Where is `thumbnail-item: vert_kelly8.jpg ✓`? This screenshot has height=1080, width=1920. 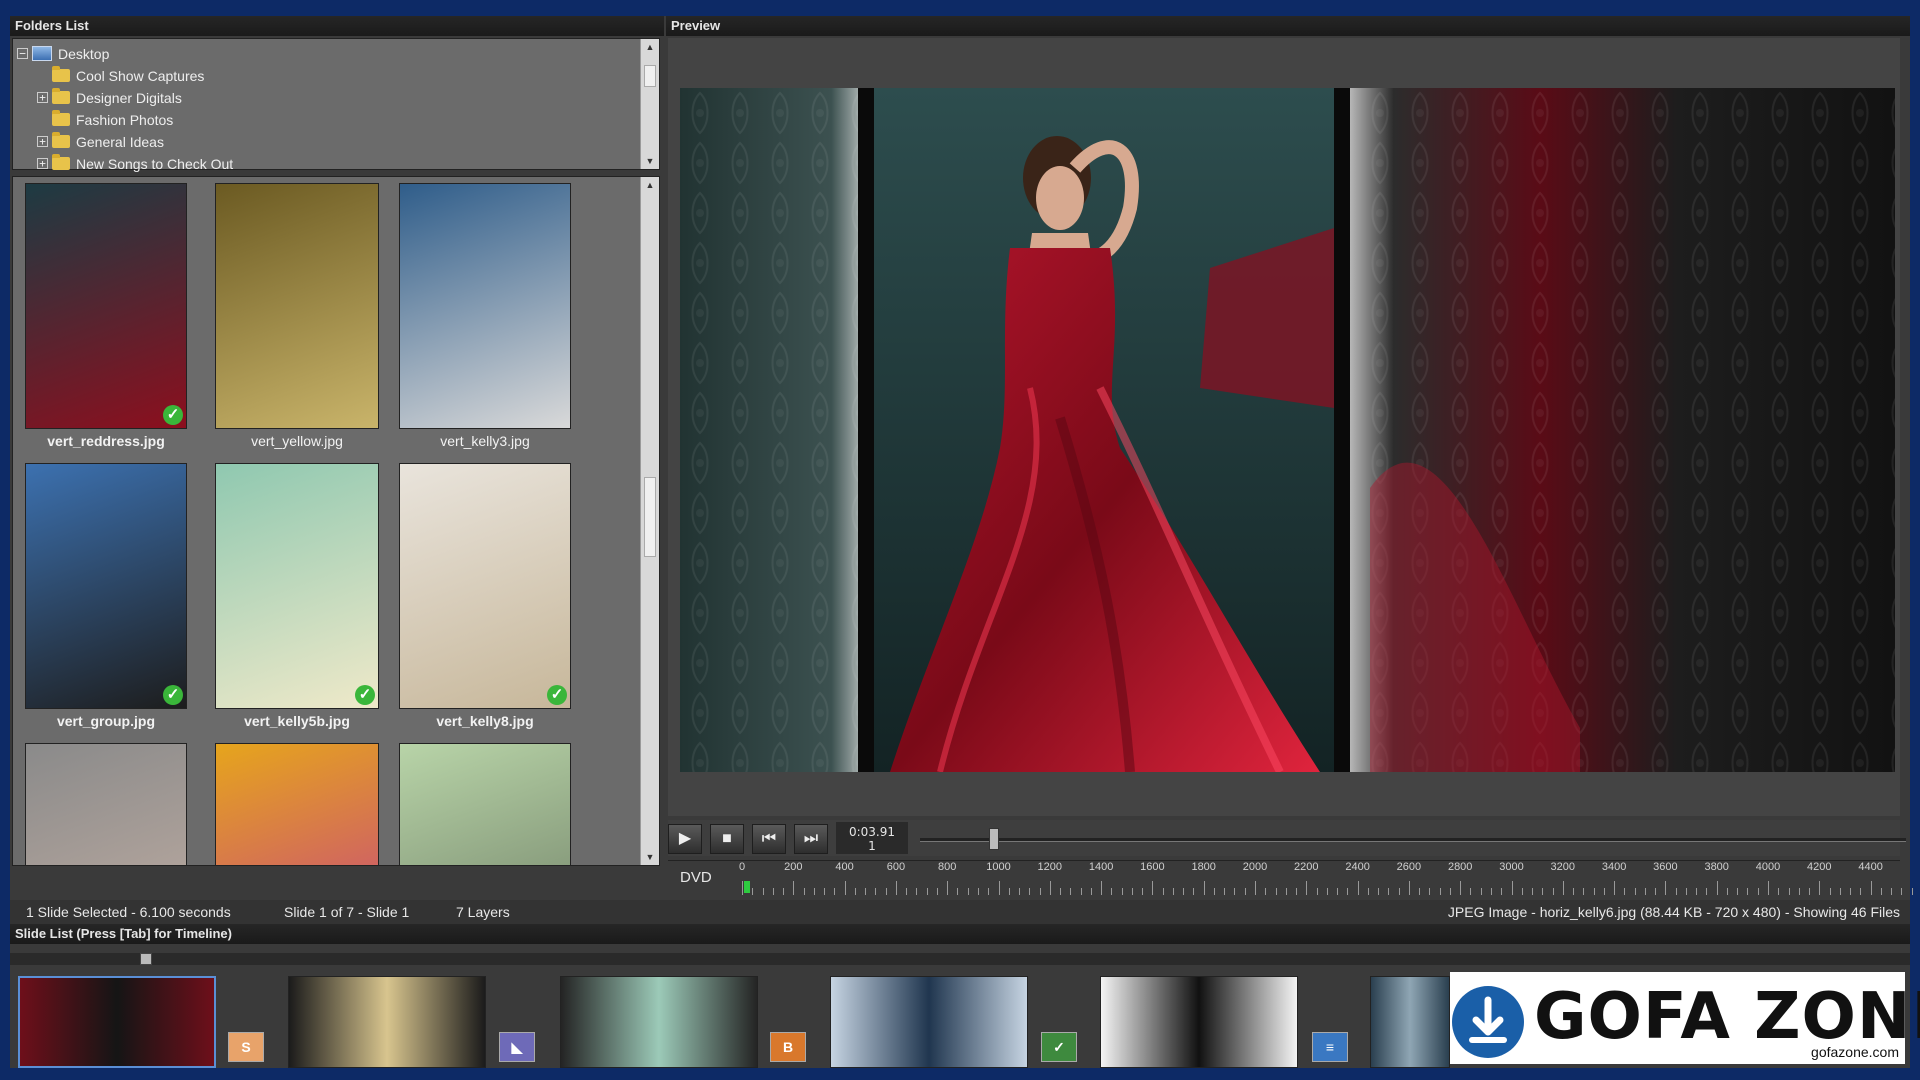
thumbnail-item: vert_kelly8.jpg ✓ is located at coordinates (485, 598).